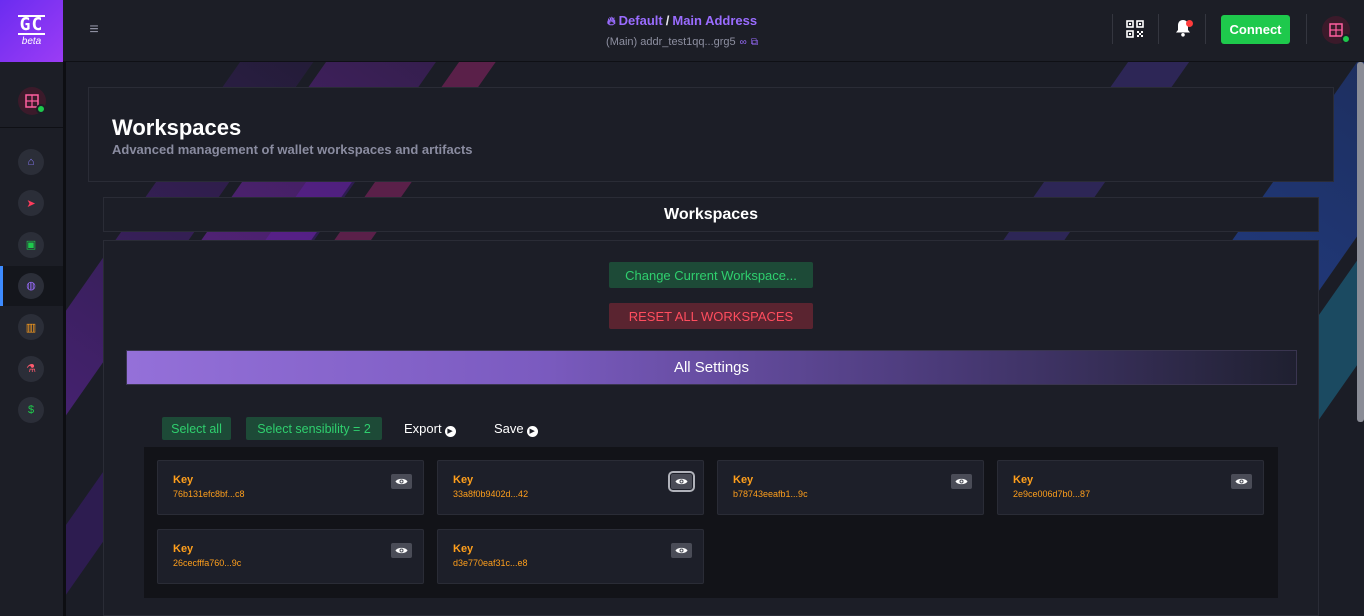 This screenshot has height=616, width=1364. What do you see at coordinates (641, 20) in the screenshot?
I see `breadcrumb-root-link: Default` at bounding box center [641, 20].